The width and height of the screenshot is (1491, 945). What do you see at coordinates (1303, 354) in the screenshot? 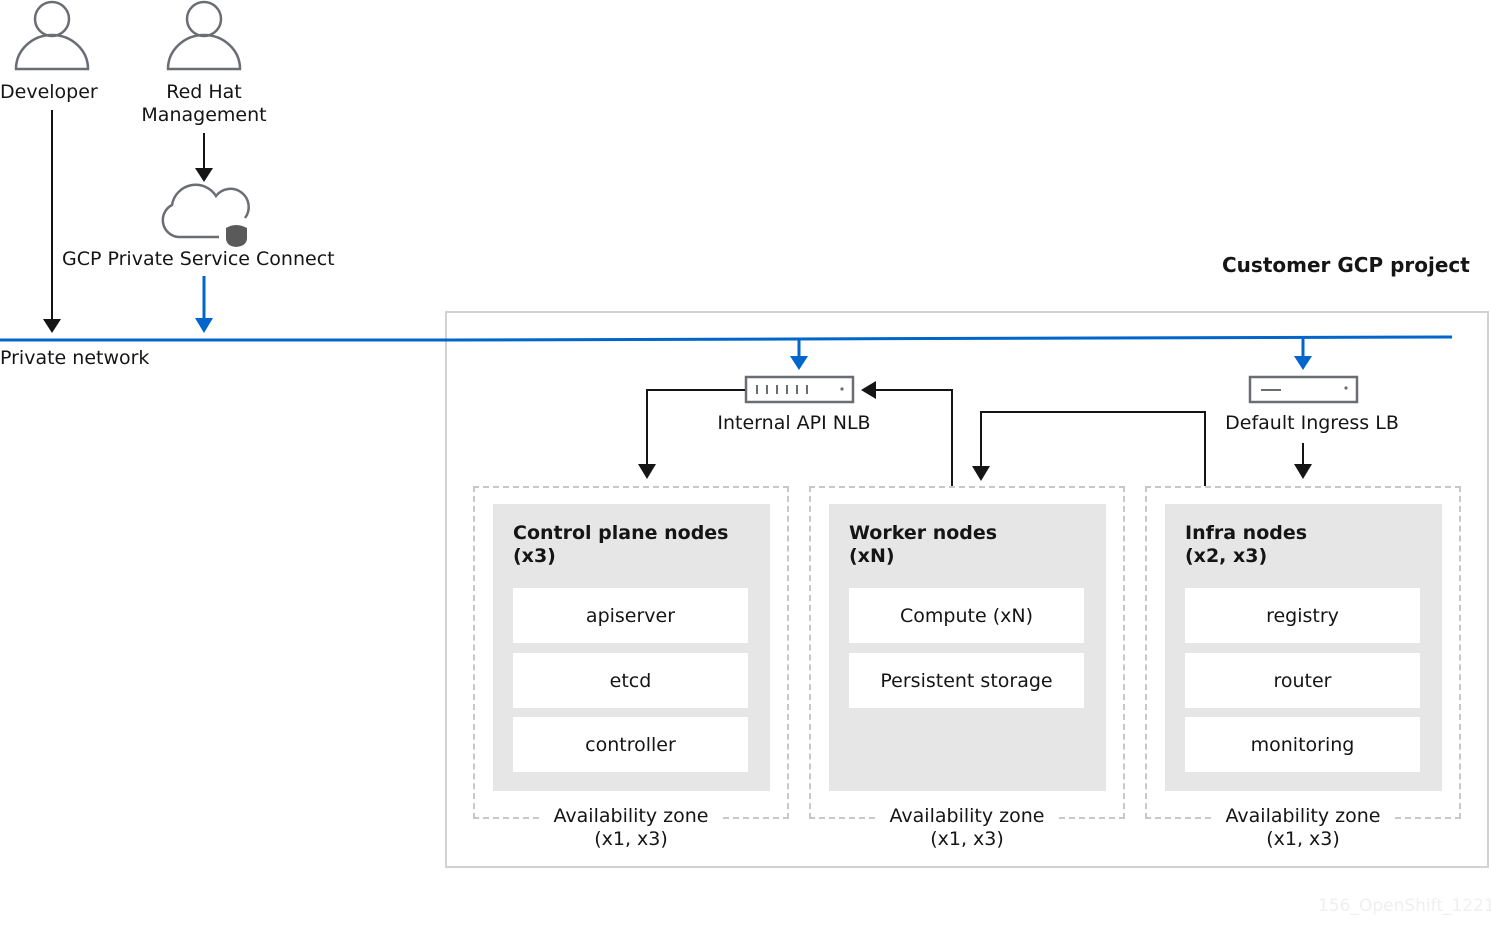
I see `network-to-ingress-arrow` at bounding box center [1303, 354].